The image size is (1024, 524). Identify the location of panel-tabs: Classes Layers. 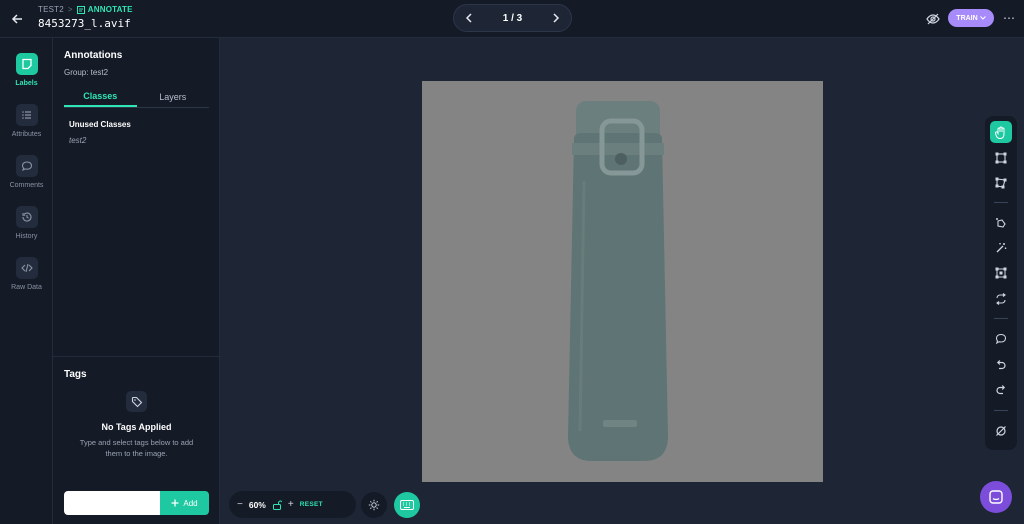
(136, 97).